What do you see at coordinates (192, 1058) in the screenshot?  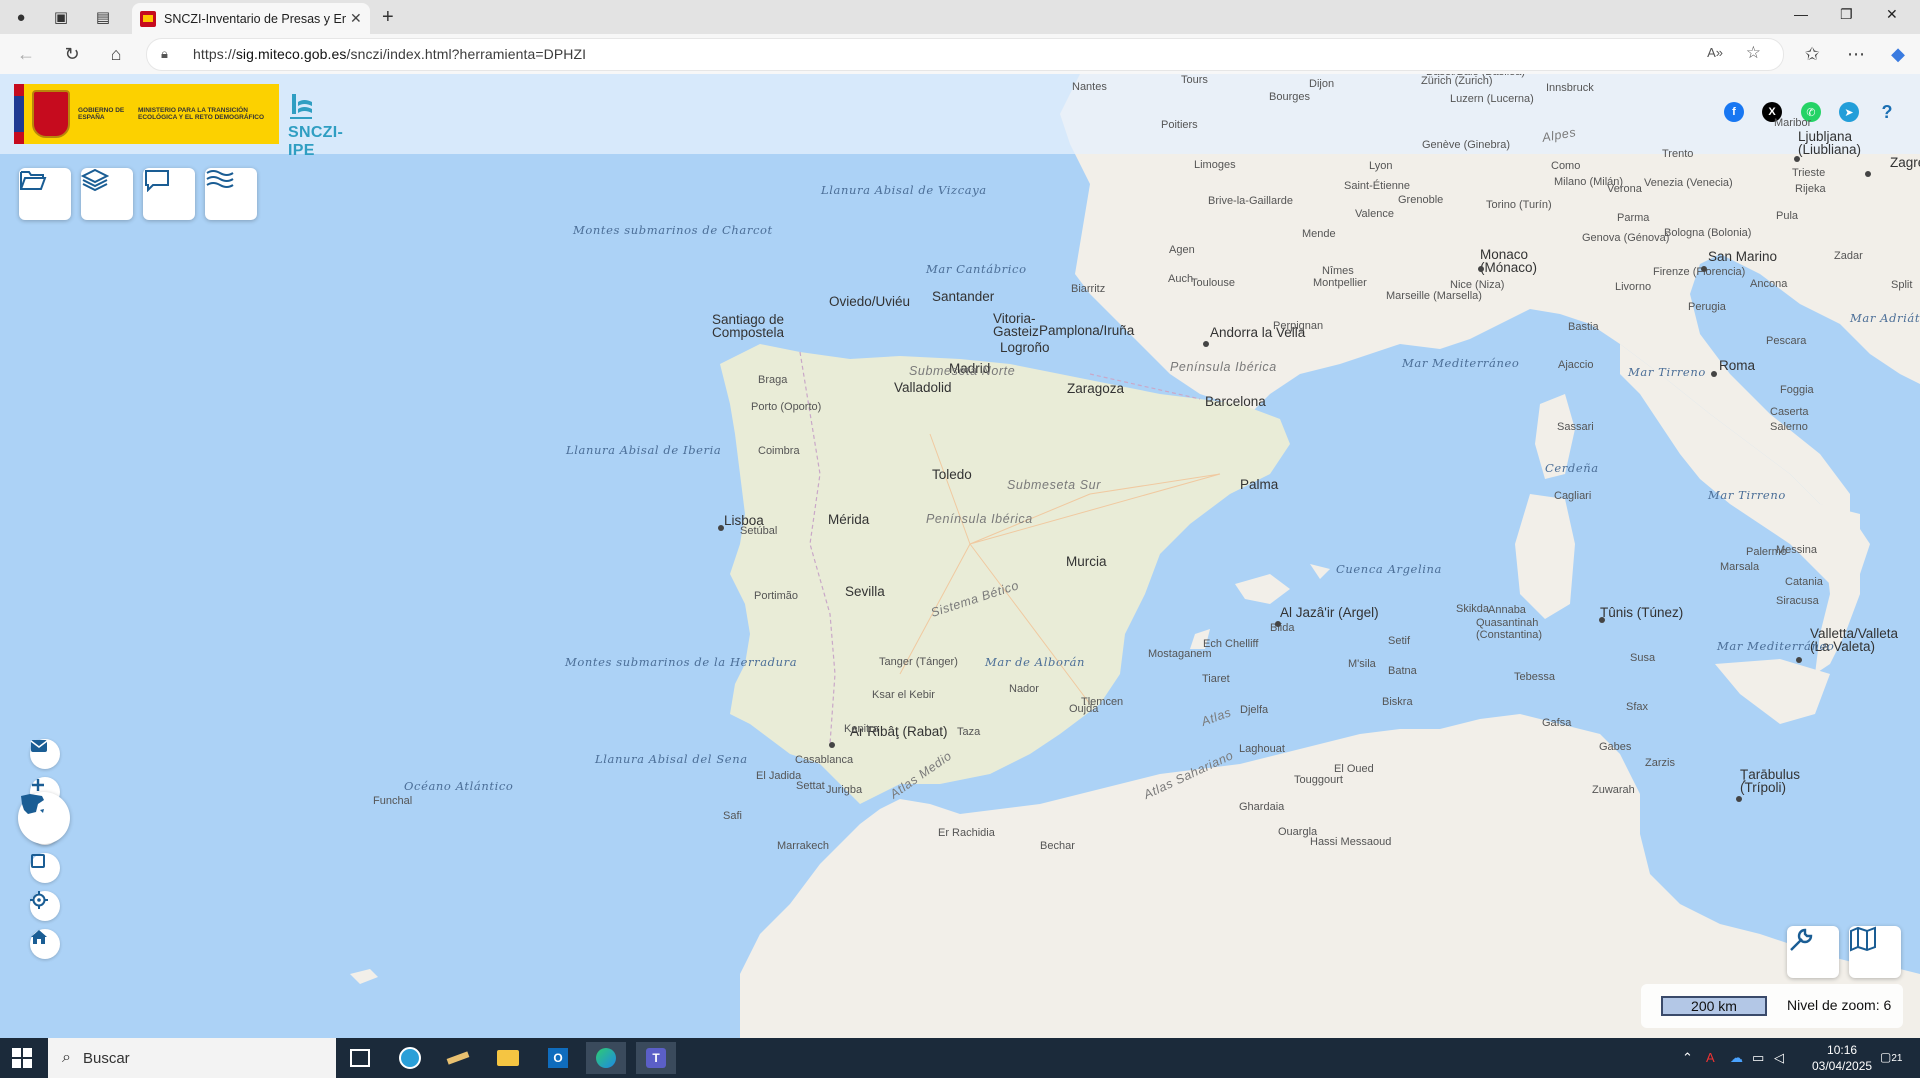 I see `taskbar-search: ⌕ Buscar` at bounding box center [192, 1058].